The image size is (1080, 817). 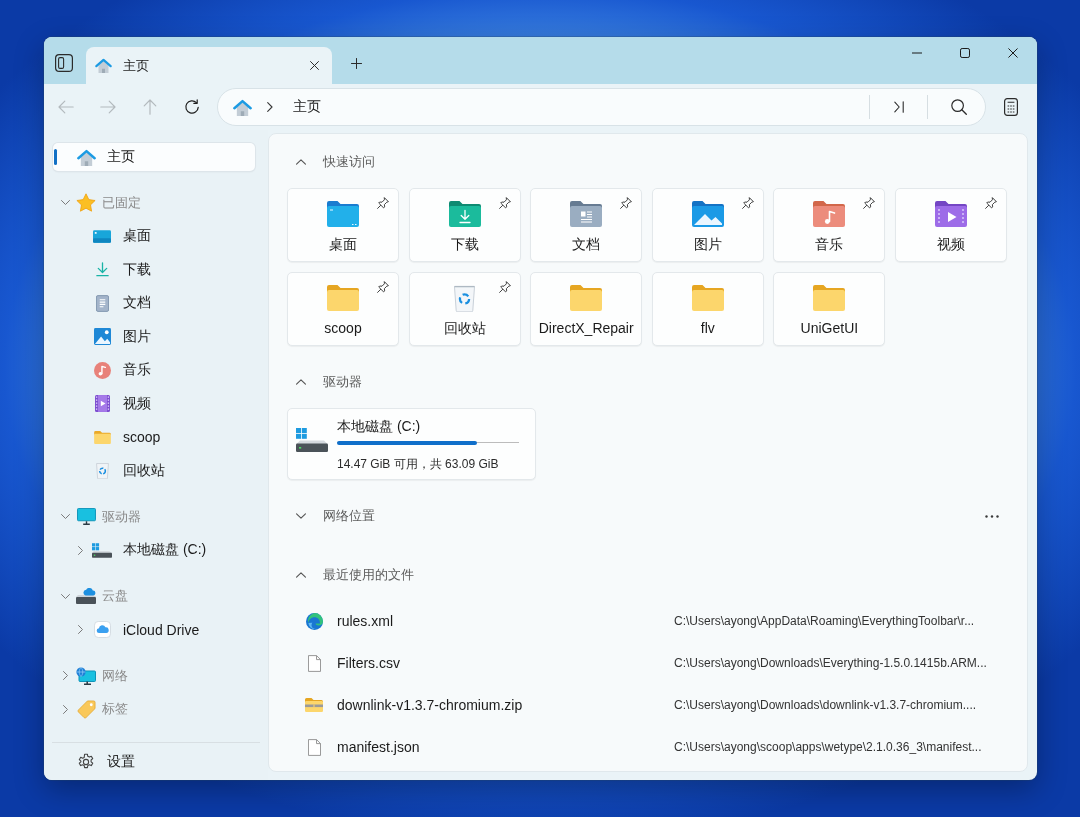 What do you see at coordinates (707, 214) in the screenshot?
I see `picture-folder-icon` at bounding box center [707, 214].